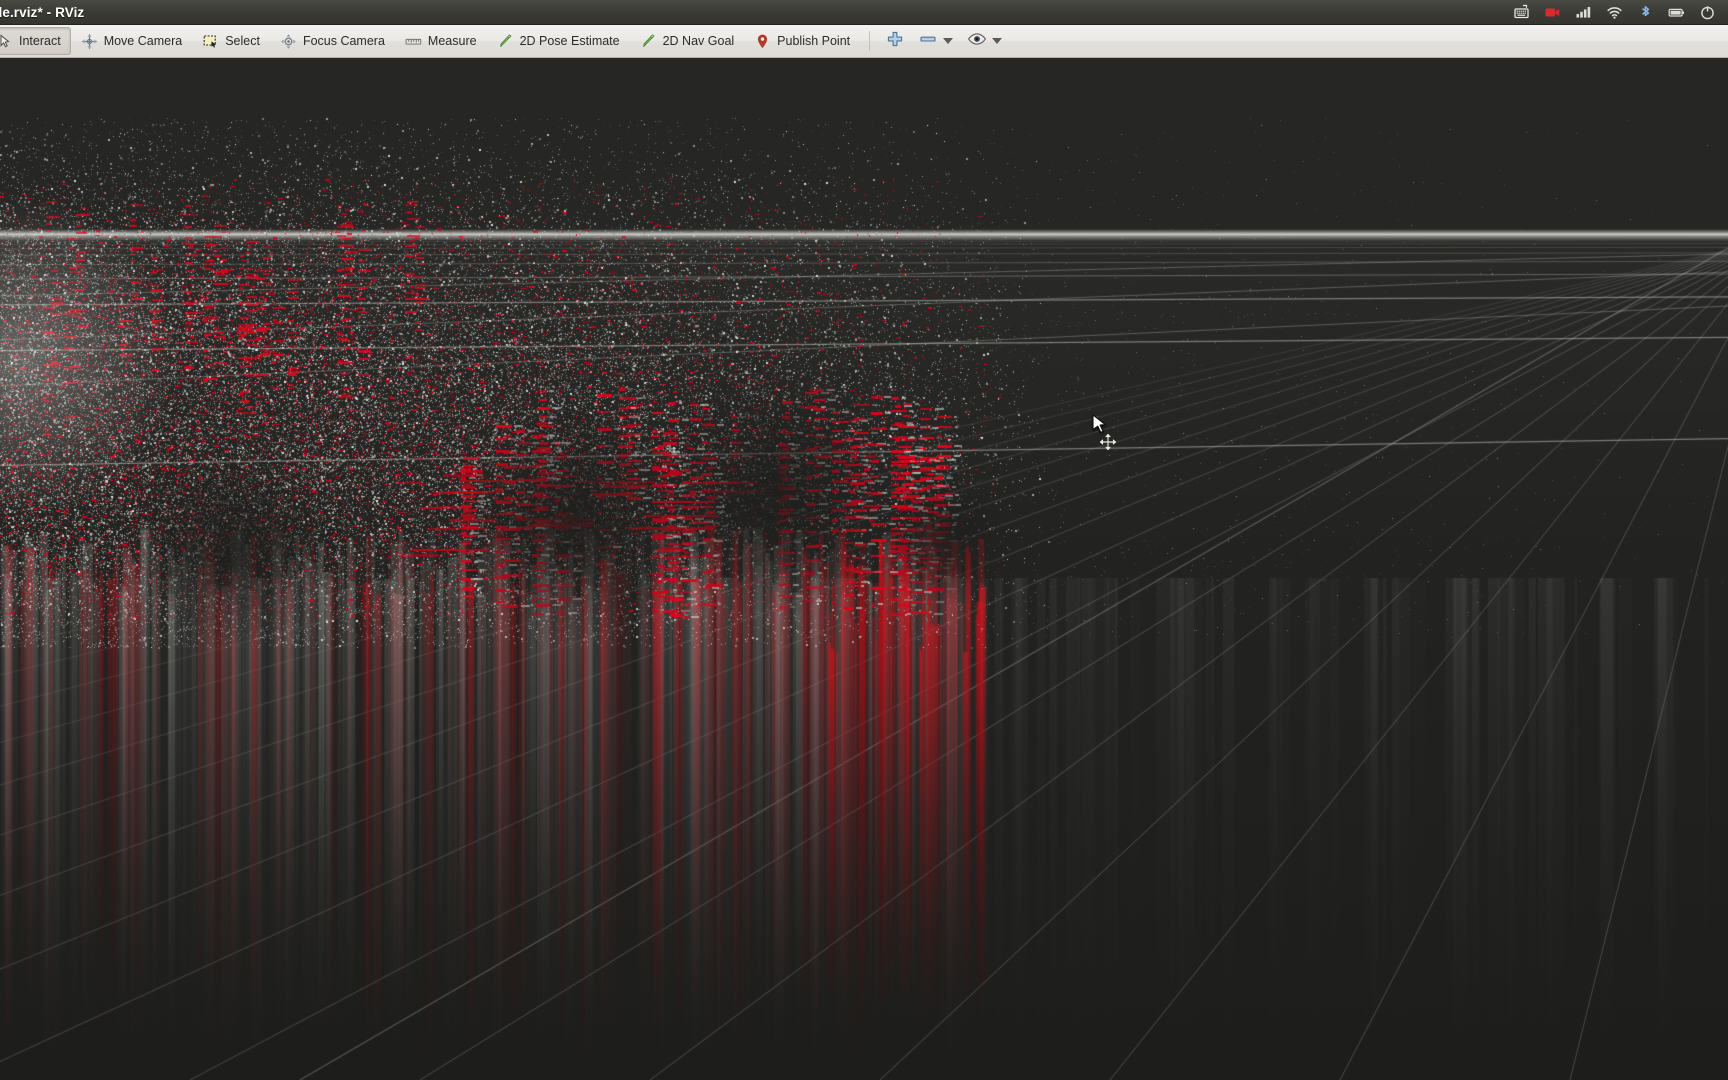 The height and width of the screenshot is (1080, 1728). I want to click on tool-label: Interact, so click(40, 41).